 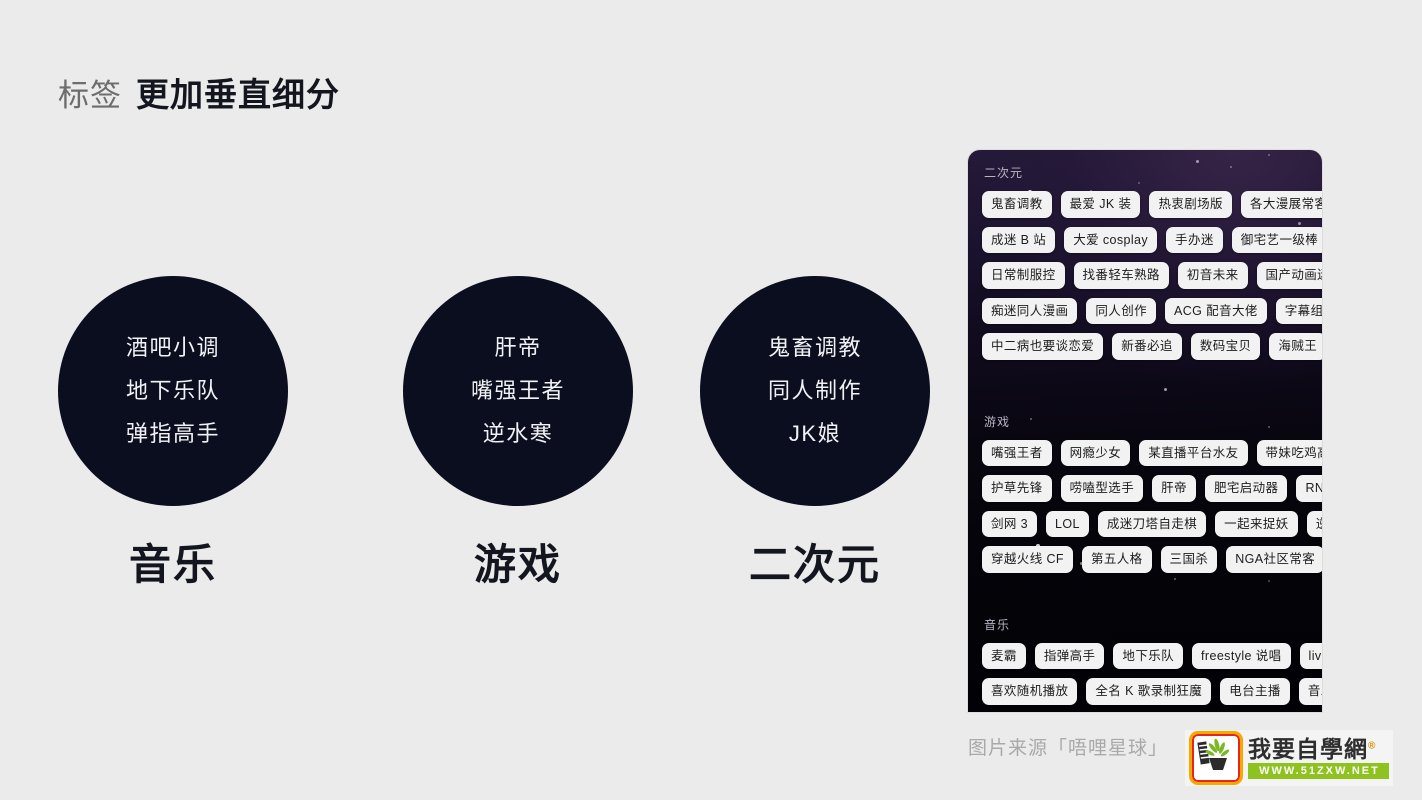 I want to click on tag-chip: 剑网 3, so click(x=1010, y=523).